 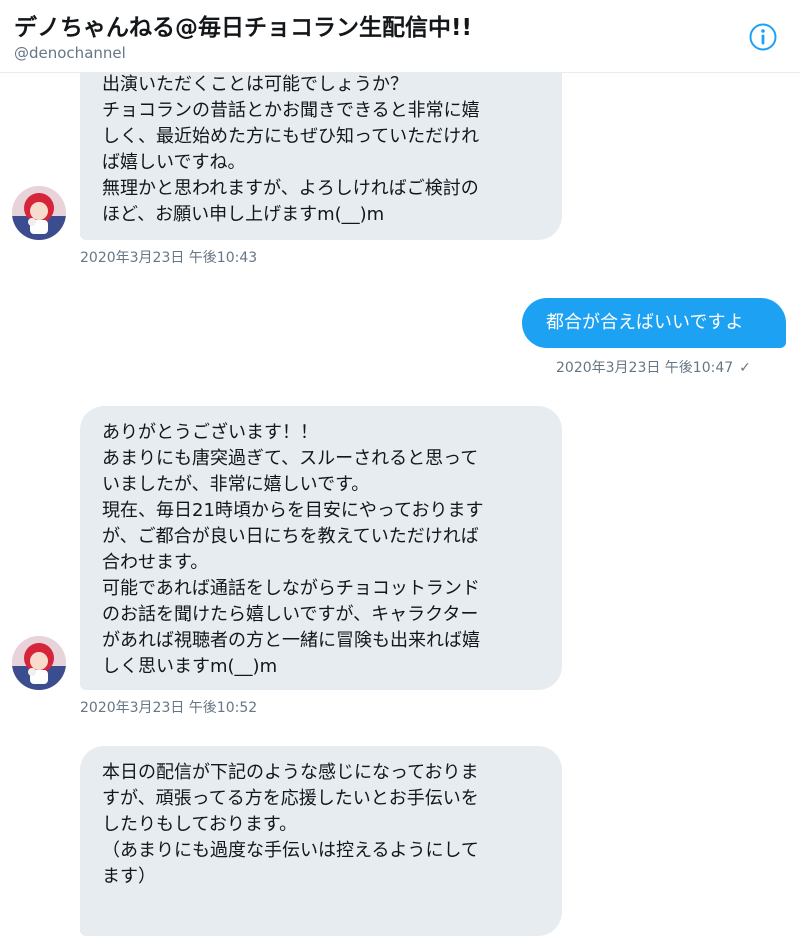 I want to click on message-text: 都合が合えばいいですよ, so click(x=645, y=322).